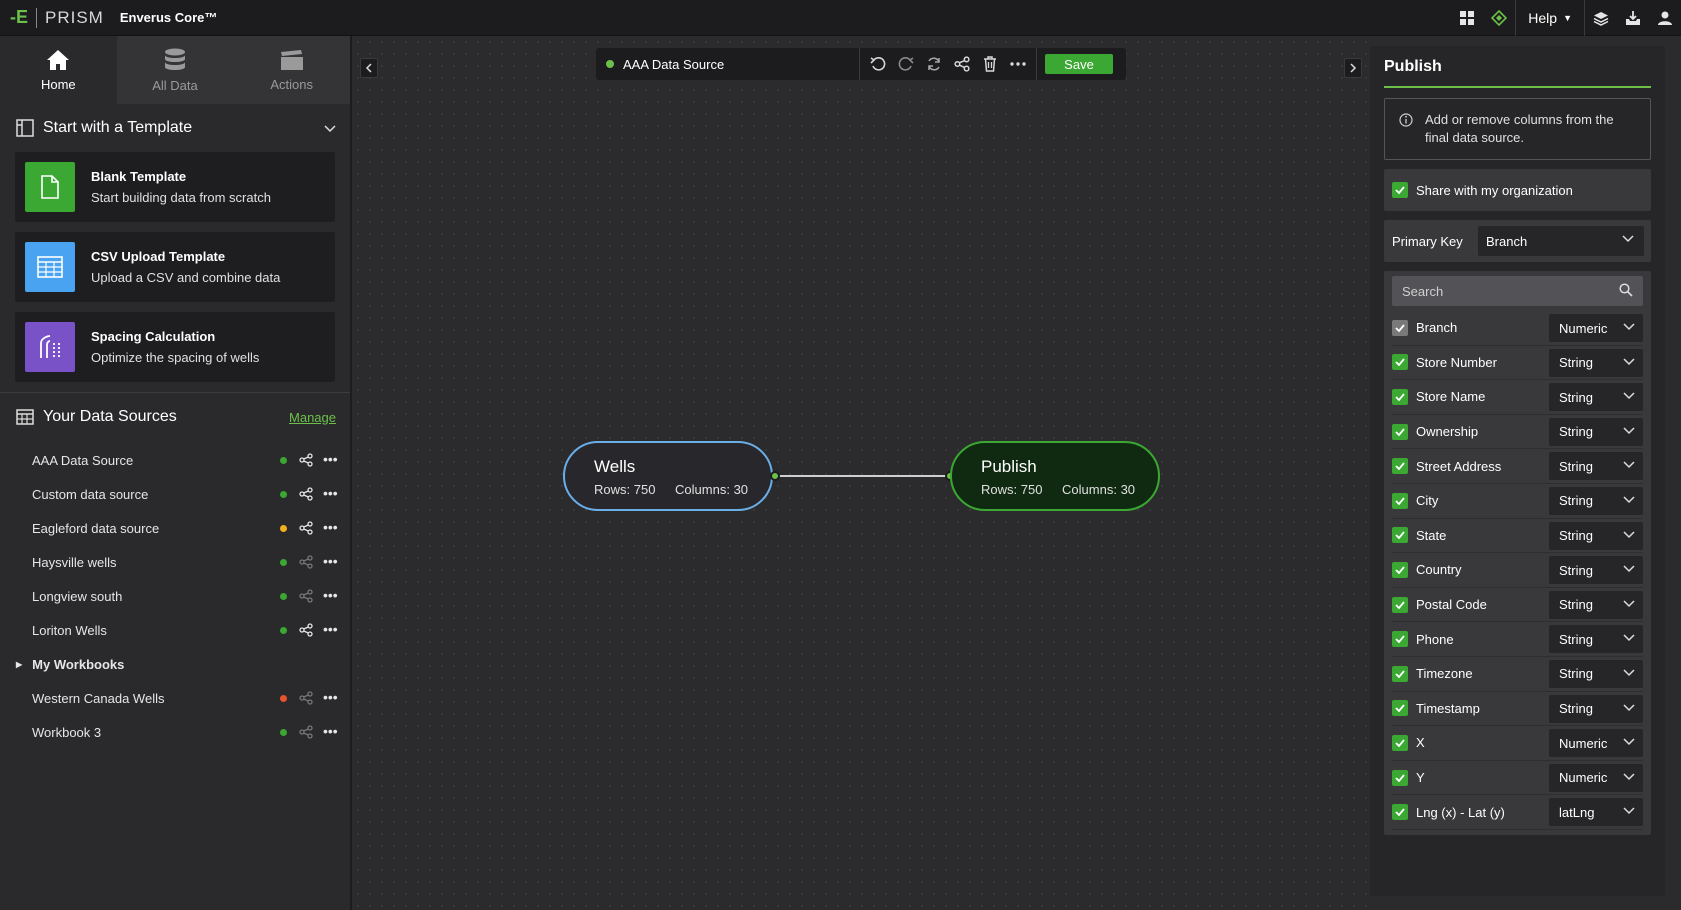  I want to click on tab-home: Home, so click(58, 70).